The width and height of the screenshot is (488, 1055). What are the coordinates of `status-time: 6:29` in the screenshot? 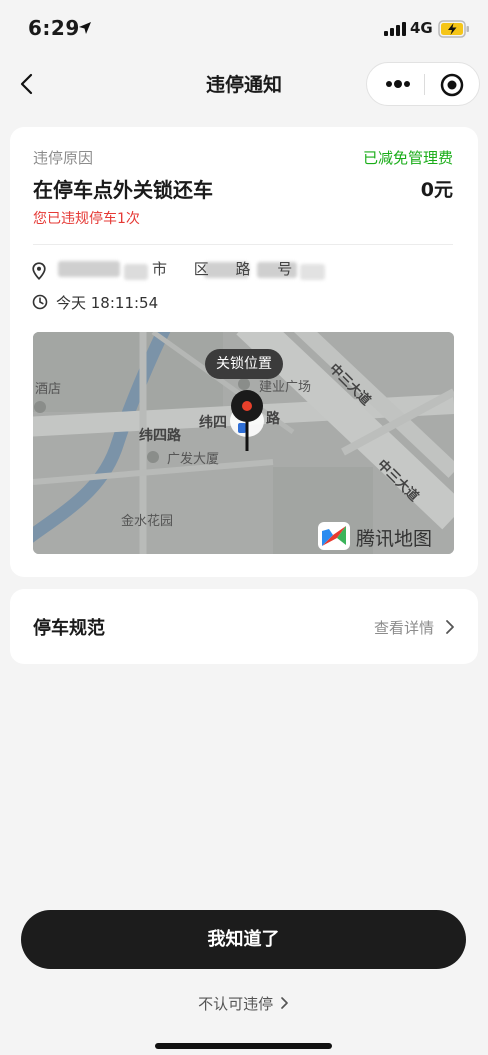 It's located at (54, 28).